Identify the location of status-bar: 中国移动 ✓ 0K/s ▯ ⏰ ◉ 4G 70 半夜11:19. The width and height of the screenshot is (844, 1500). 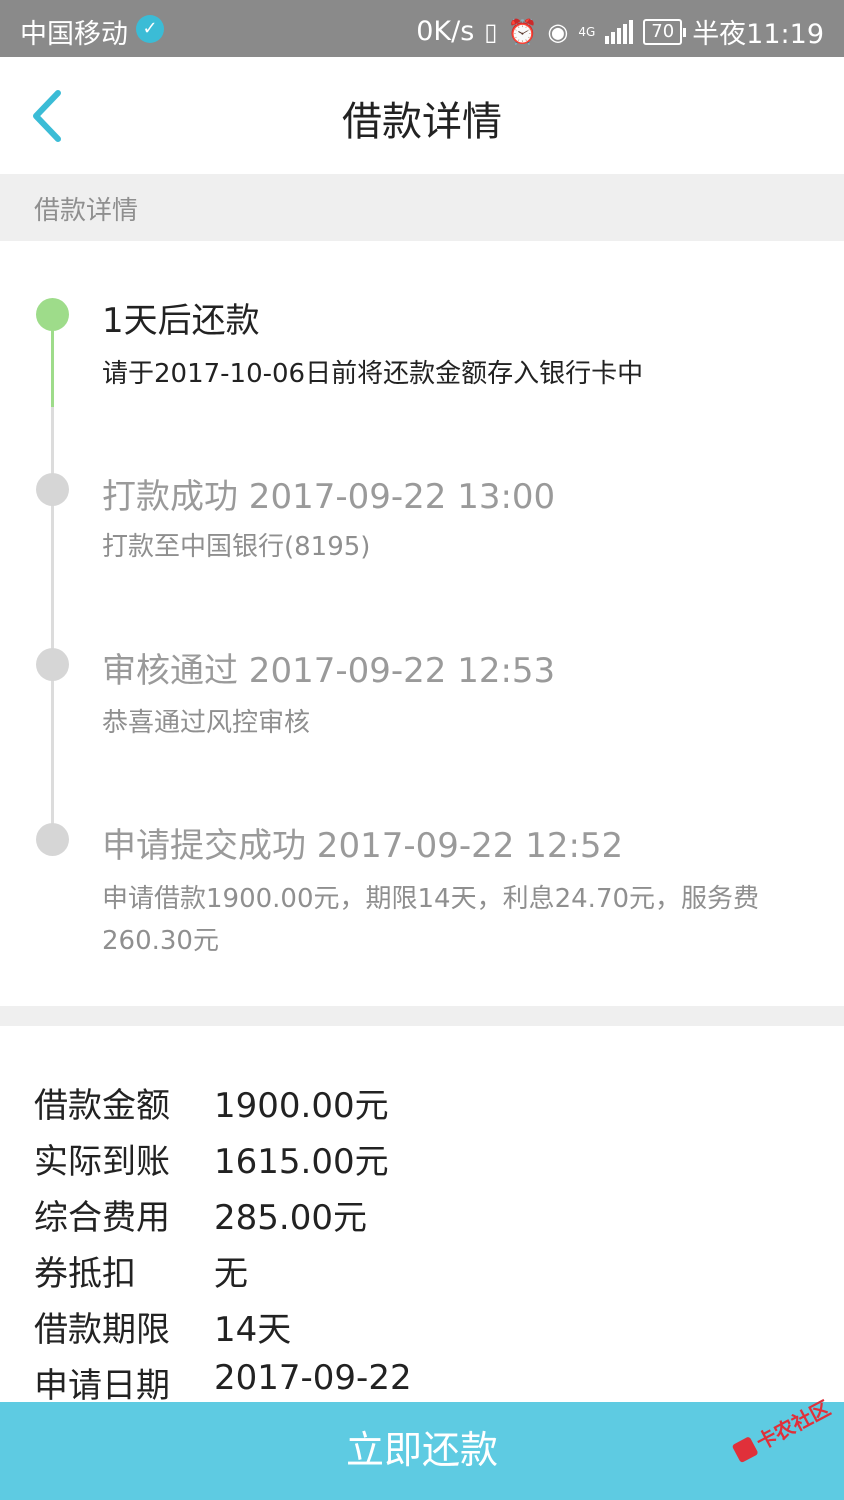
(422, 28).